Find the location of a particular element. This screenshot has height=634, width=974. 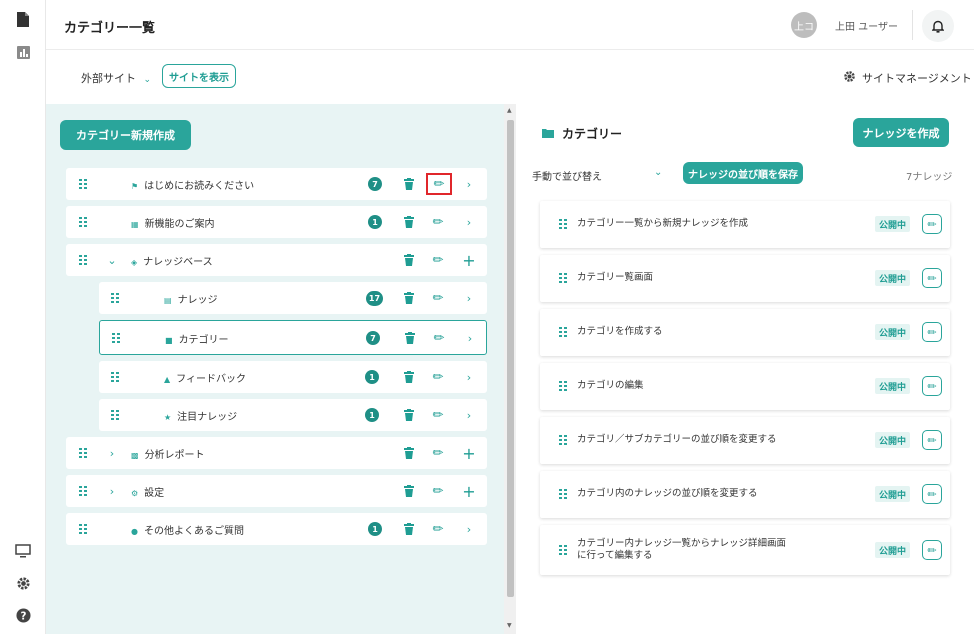

category-row: › ▩ 分析レポート ✏ + is located at coordinates (276, 453).